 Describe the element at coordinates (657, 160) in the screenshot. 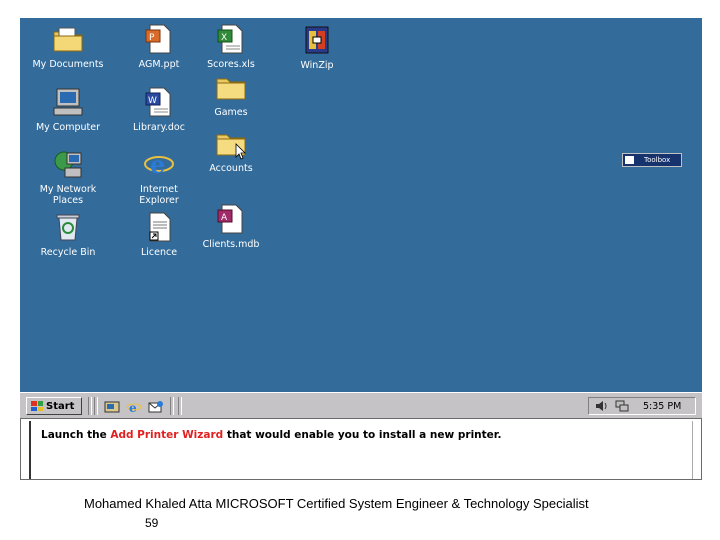

I see `toolbox-label: Toolbox` at that location.